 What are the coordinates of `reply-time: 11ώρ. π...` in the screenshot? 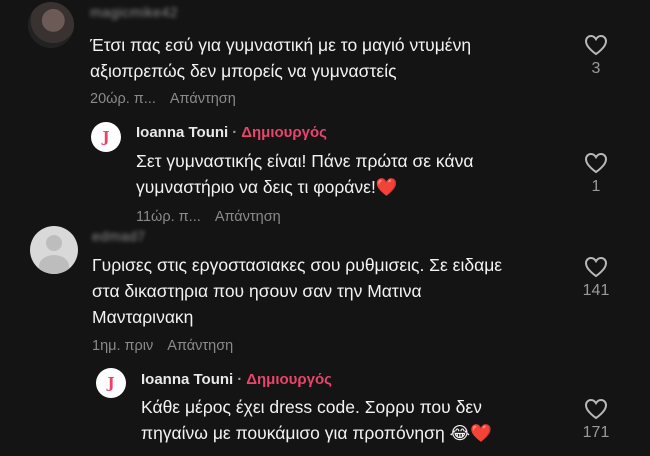 It's located at (168, 217).